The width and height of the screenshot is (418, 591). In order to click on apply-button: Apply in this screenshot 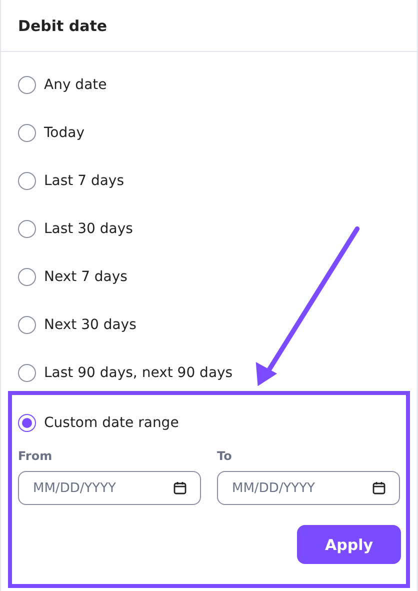, I will do `click(349, 544)`.